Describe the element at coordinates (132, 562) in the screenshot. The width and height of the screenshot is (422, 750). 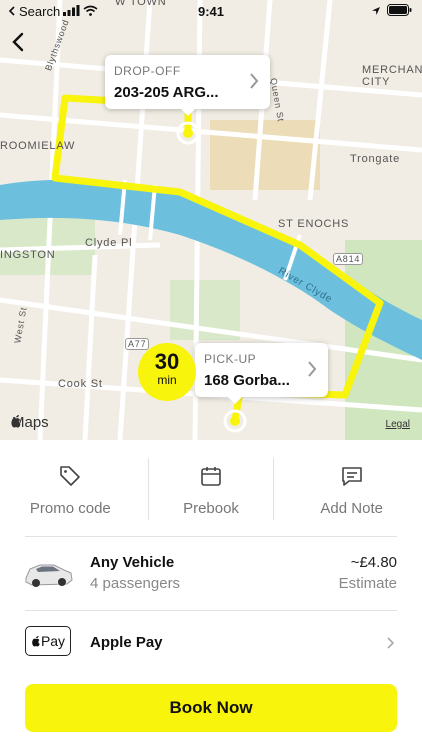
I see `vehicle-name: Any Vehicle` at that location.